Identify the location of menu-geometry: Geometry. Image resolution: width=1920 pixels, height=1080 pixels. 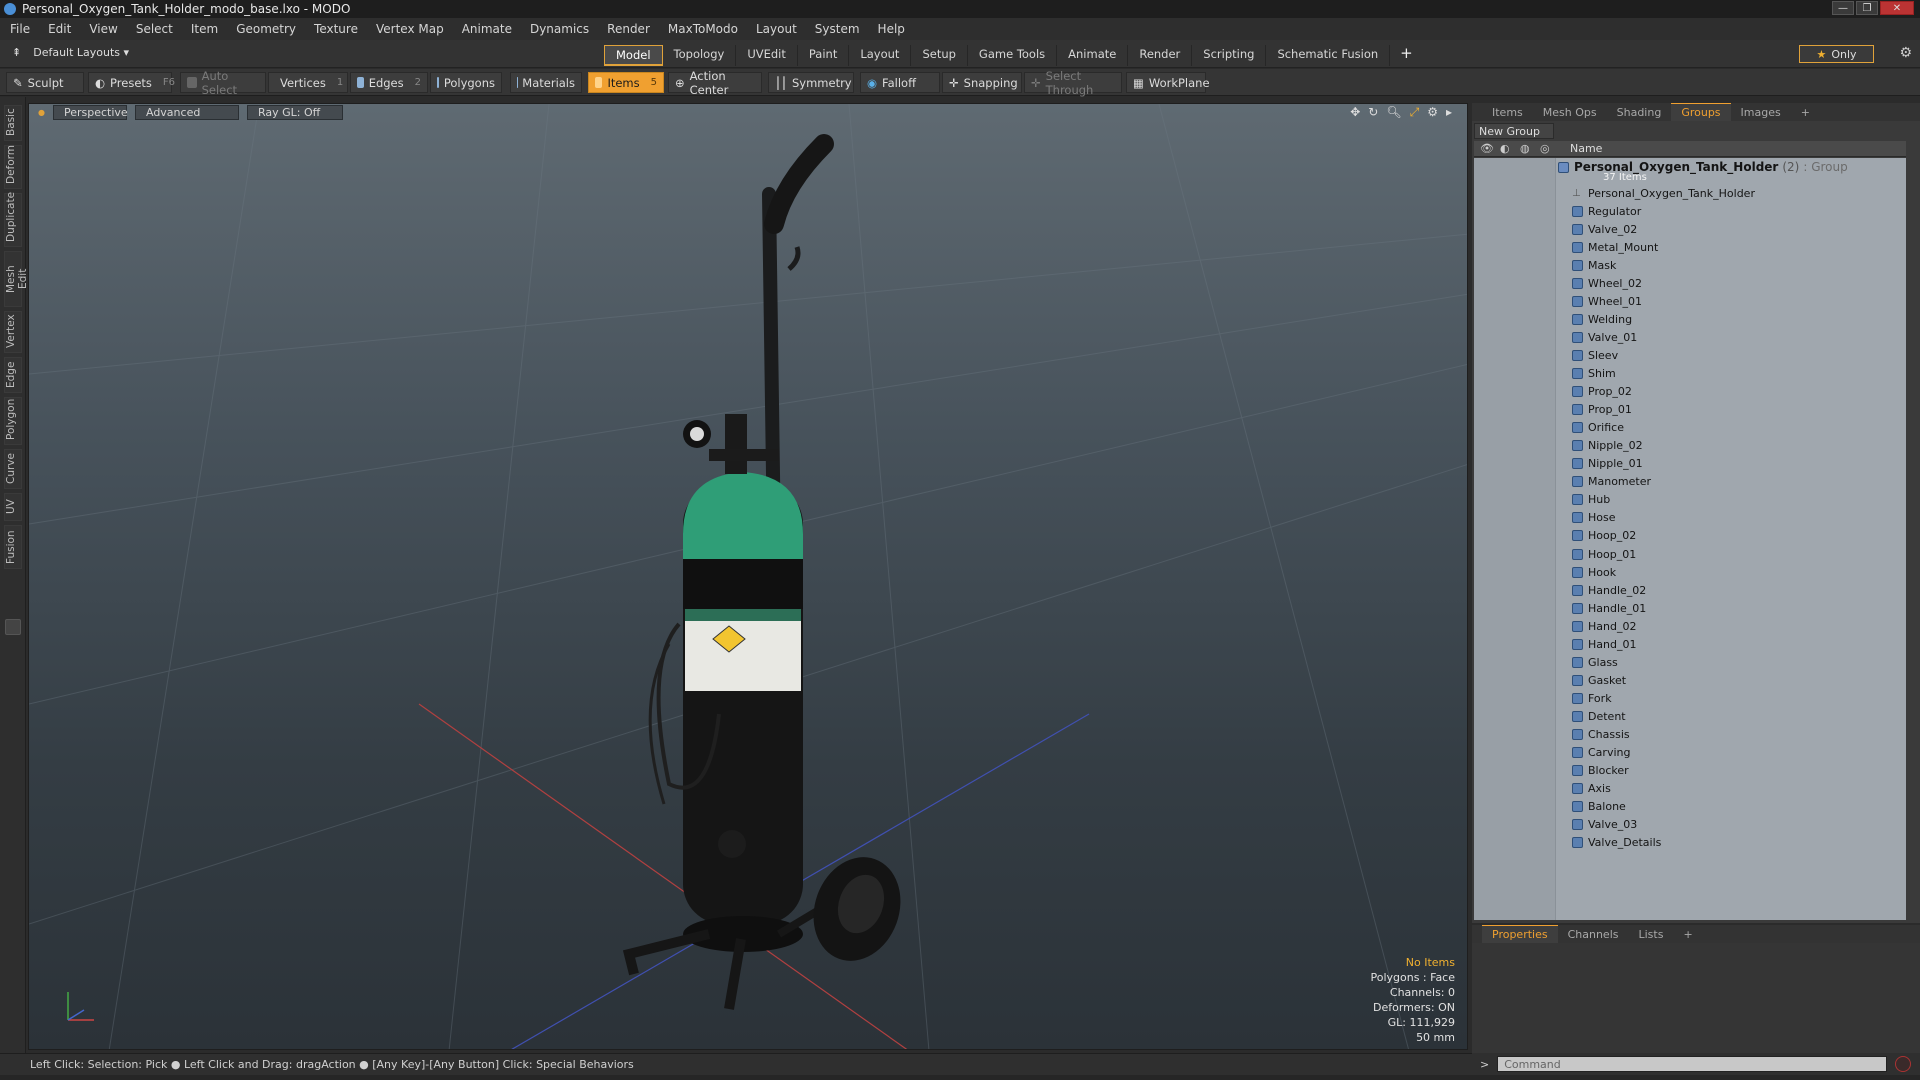
(266, 29).